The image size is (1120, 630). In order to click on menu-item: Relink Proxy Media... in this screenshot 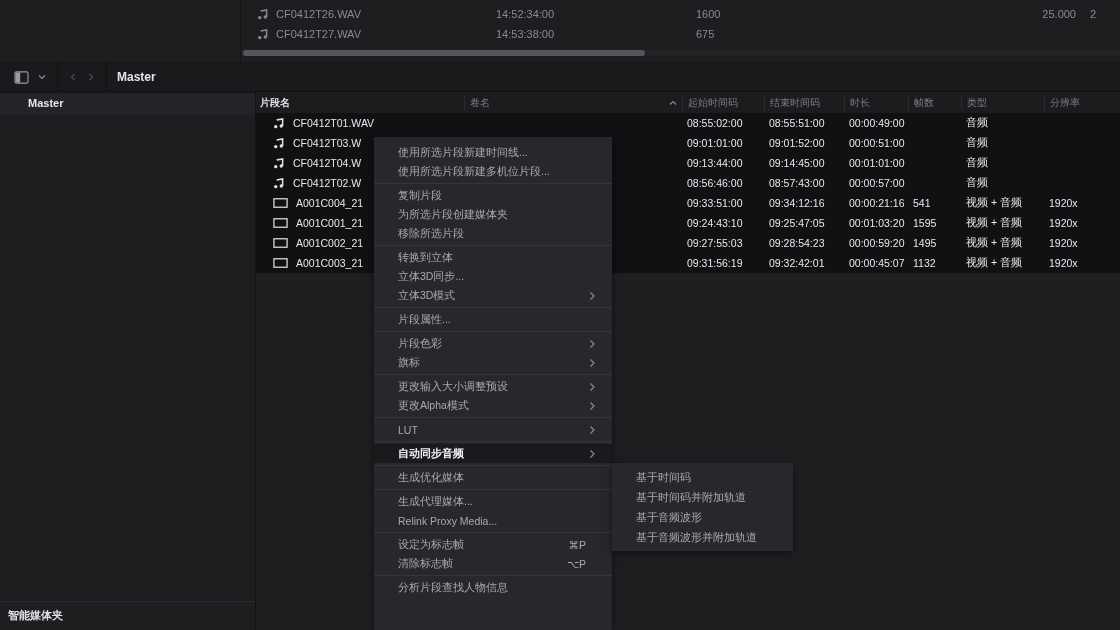, I will do `click(493, 520)`.